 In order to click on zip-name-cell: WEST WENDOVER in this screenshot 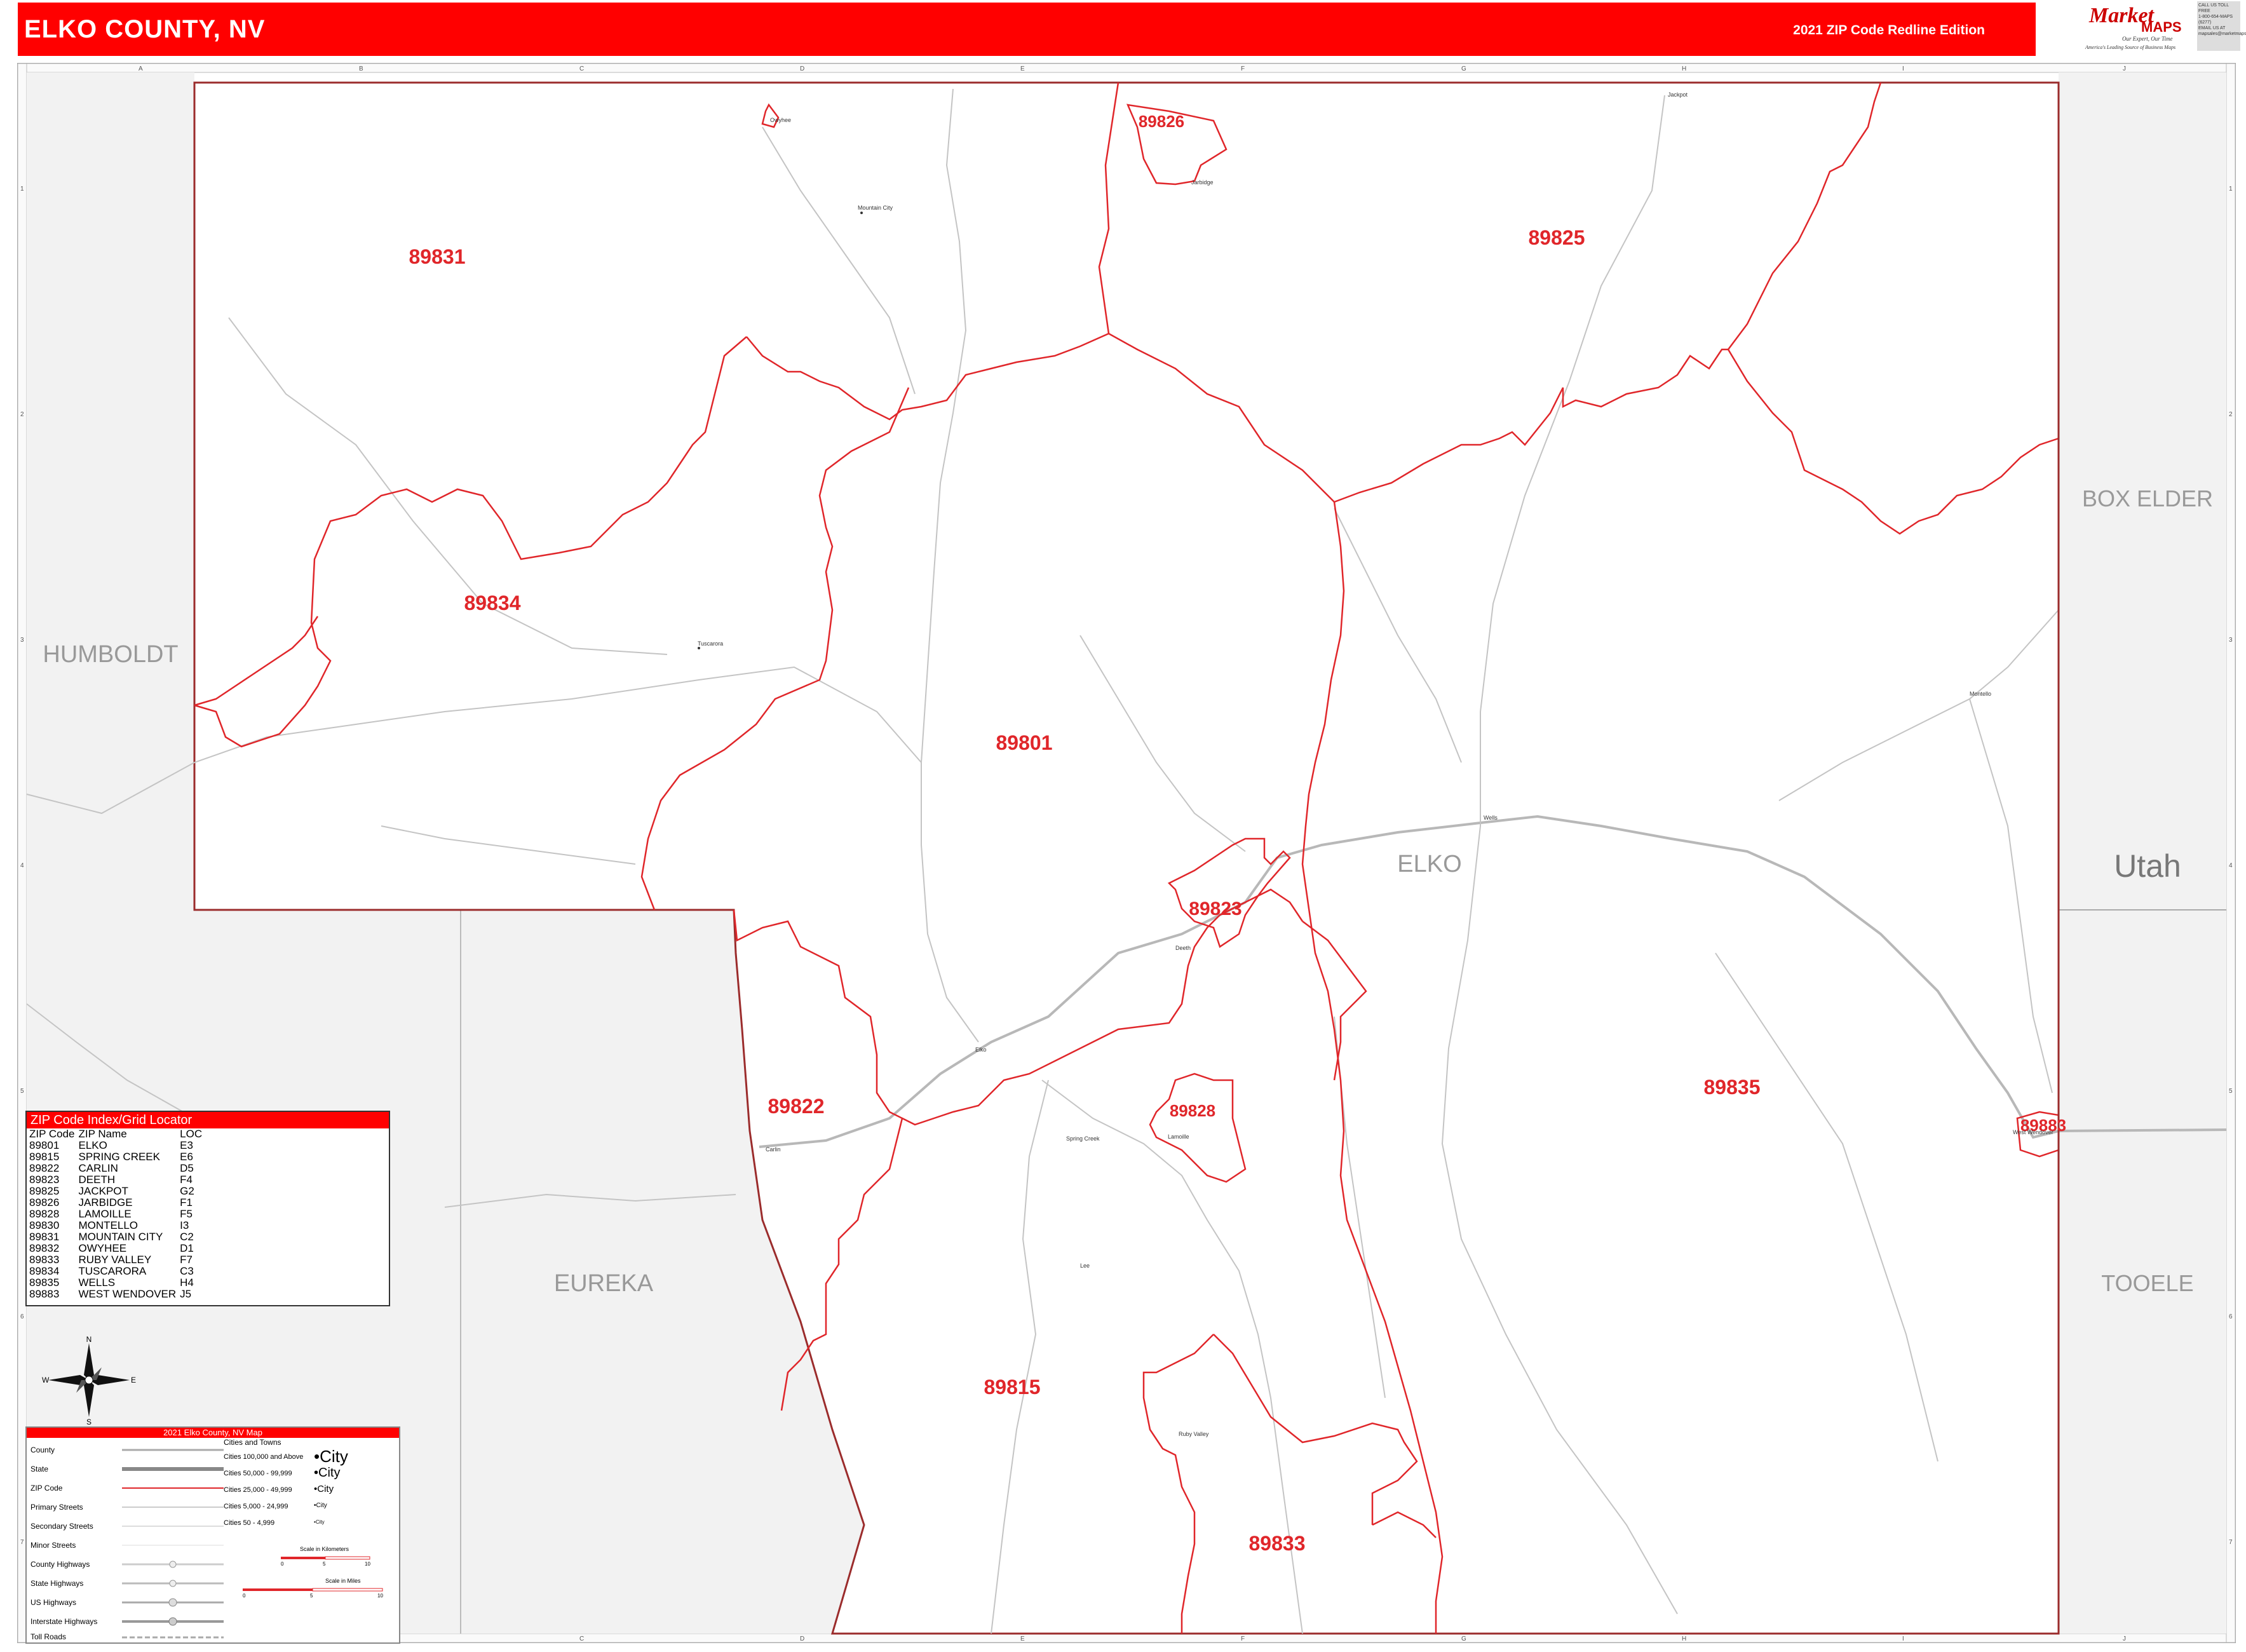, I will do `click(127, 1294)`.